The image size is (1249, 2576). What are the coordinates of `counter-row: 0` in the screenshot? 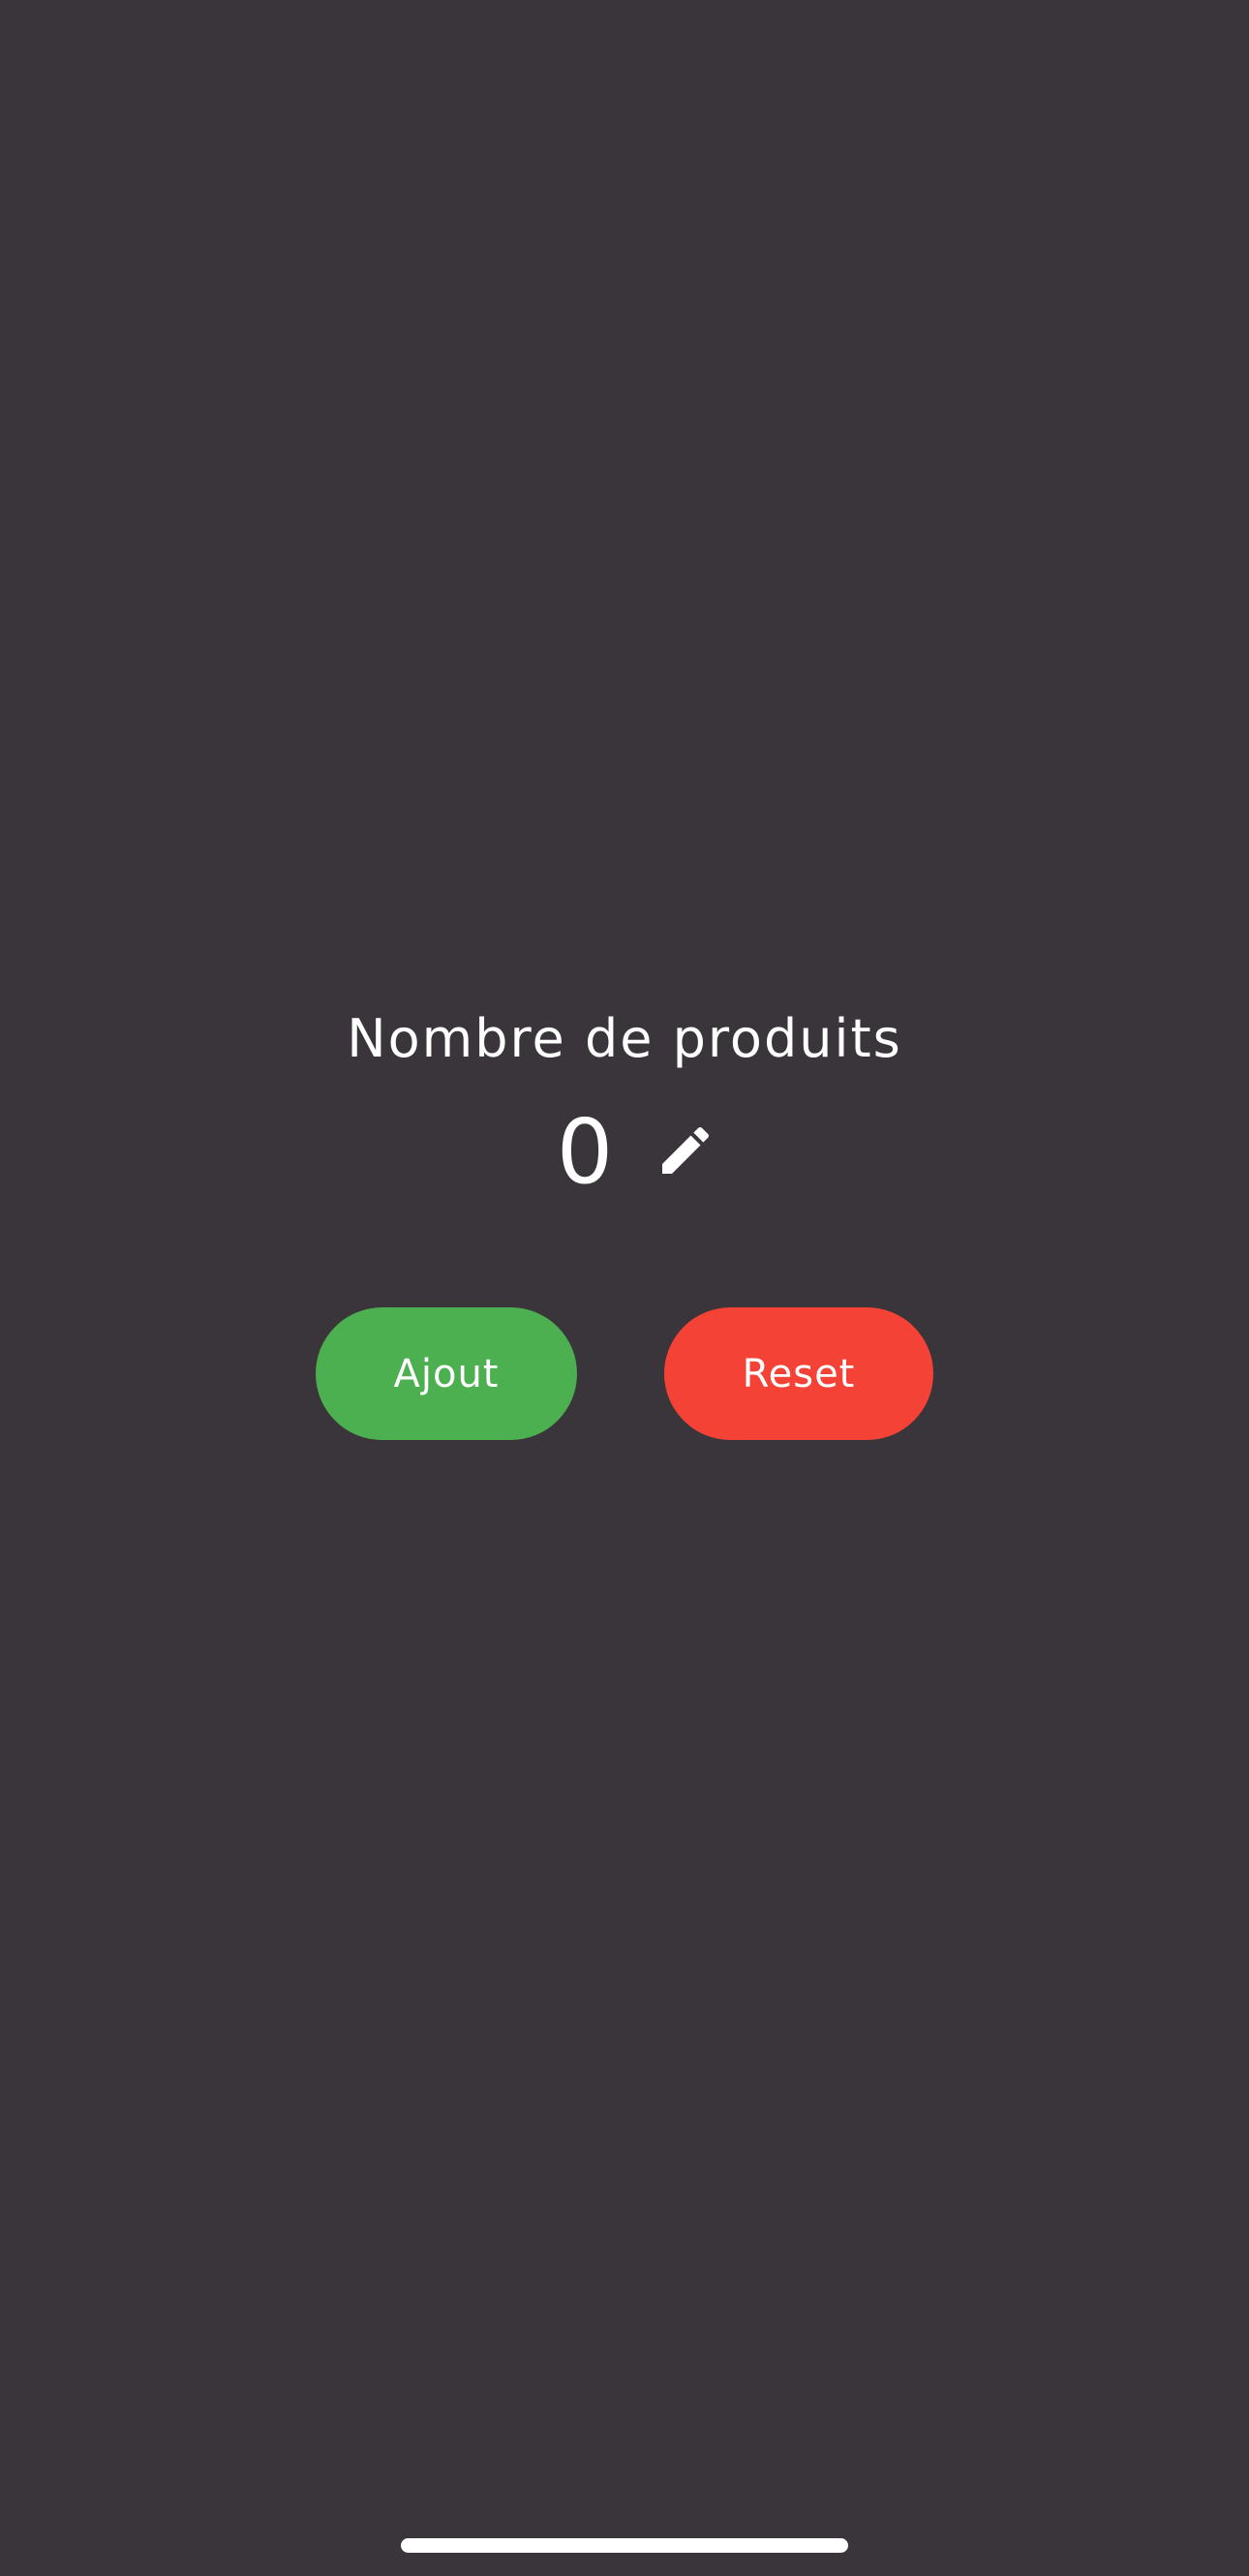 It's located at (624, 1152).